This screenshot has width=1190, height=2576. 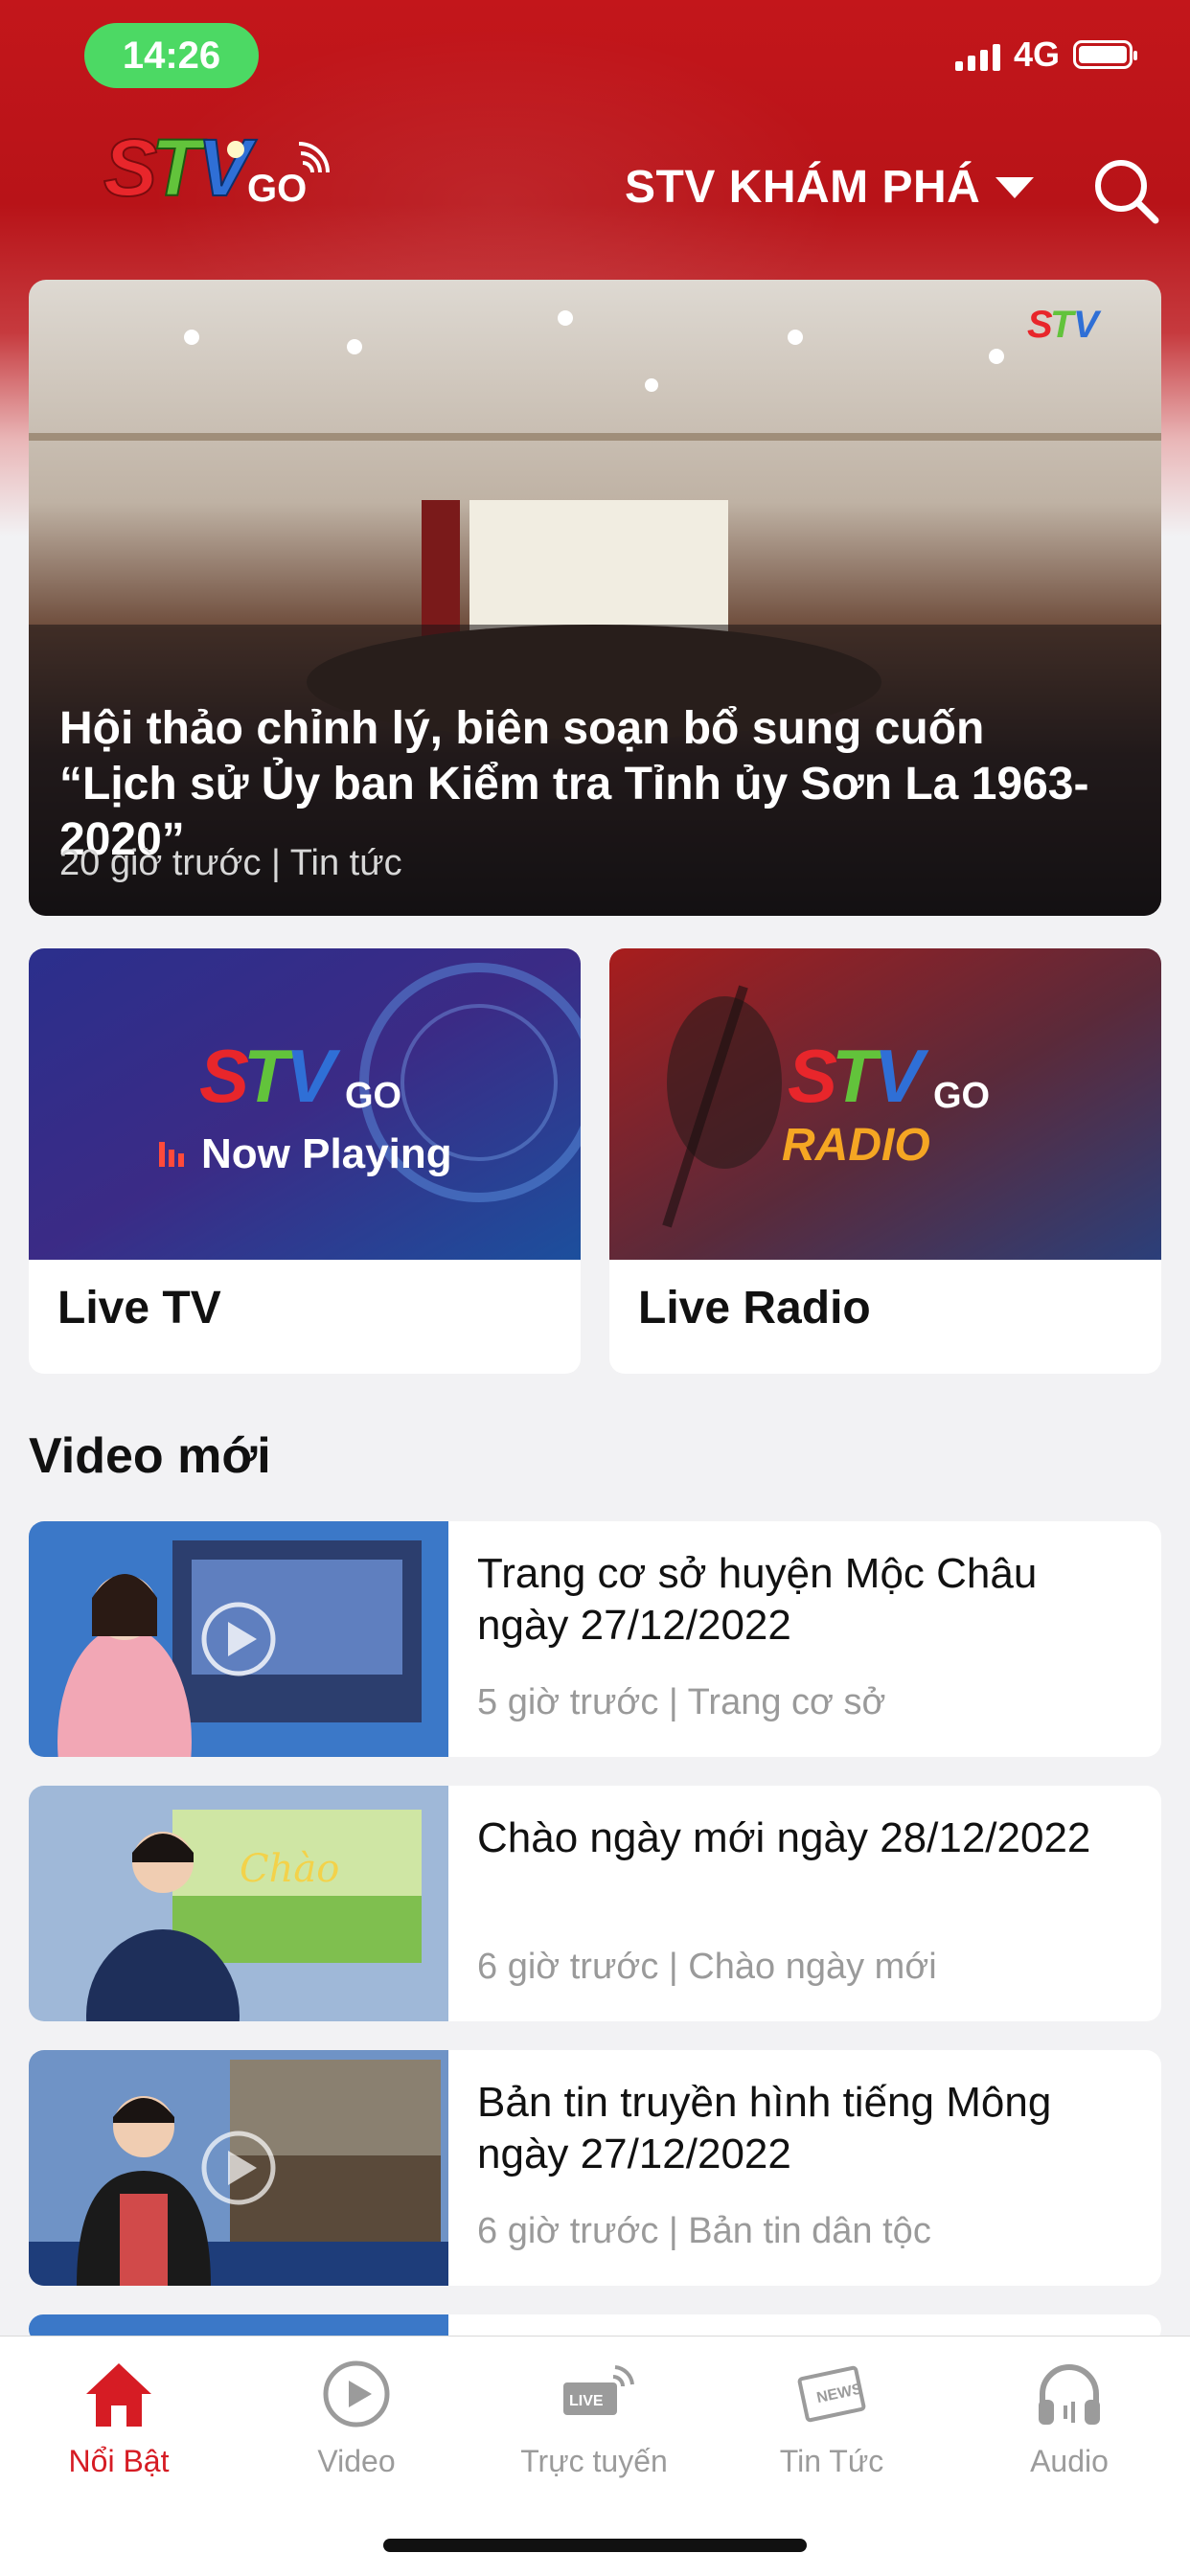 I want to click on video-meta: 5 giờ trước | Trang cơ sở, so click(x=682, y=1702).